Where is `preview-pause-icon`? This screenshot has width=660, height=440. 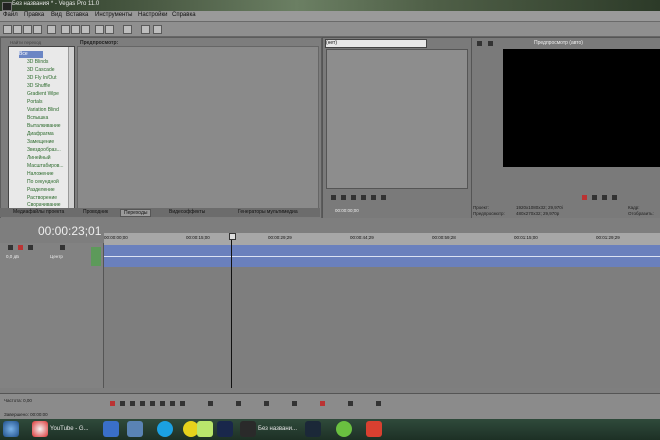
preview-pause-icon is located at coordinates (614, 197).